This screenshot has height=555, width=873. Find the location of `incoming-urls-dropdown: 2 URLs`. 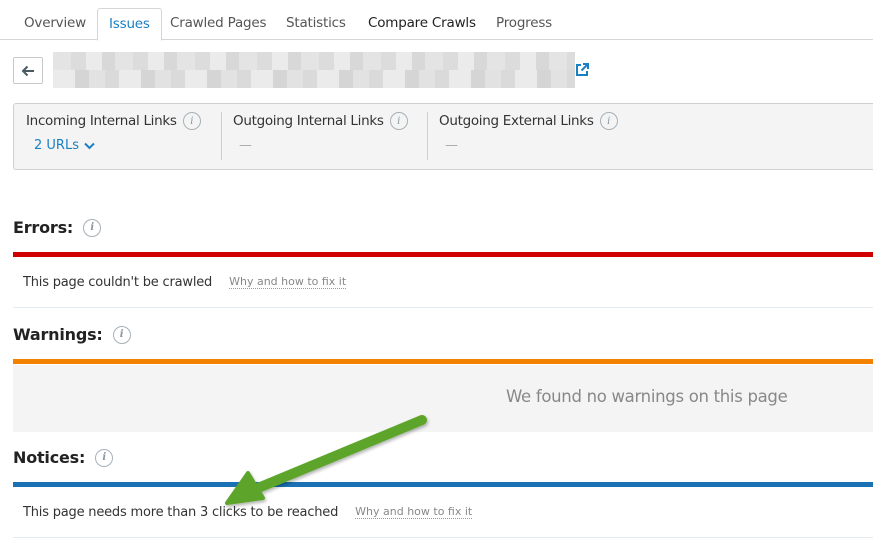

incoming-urls-dropdown: 2 URLs is located at coordinates (113, 145).